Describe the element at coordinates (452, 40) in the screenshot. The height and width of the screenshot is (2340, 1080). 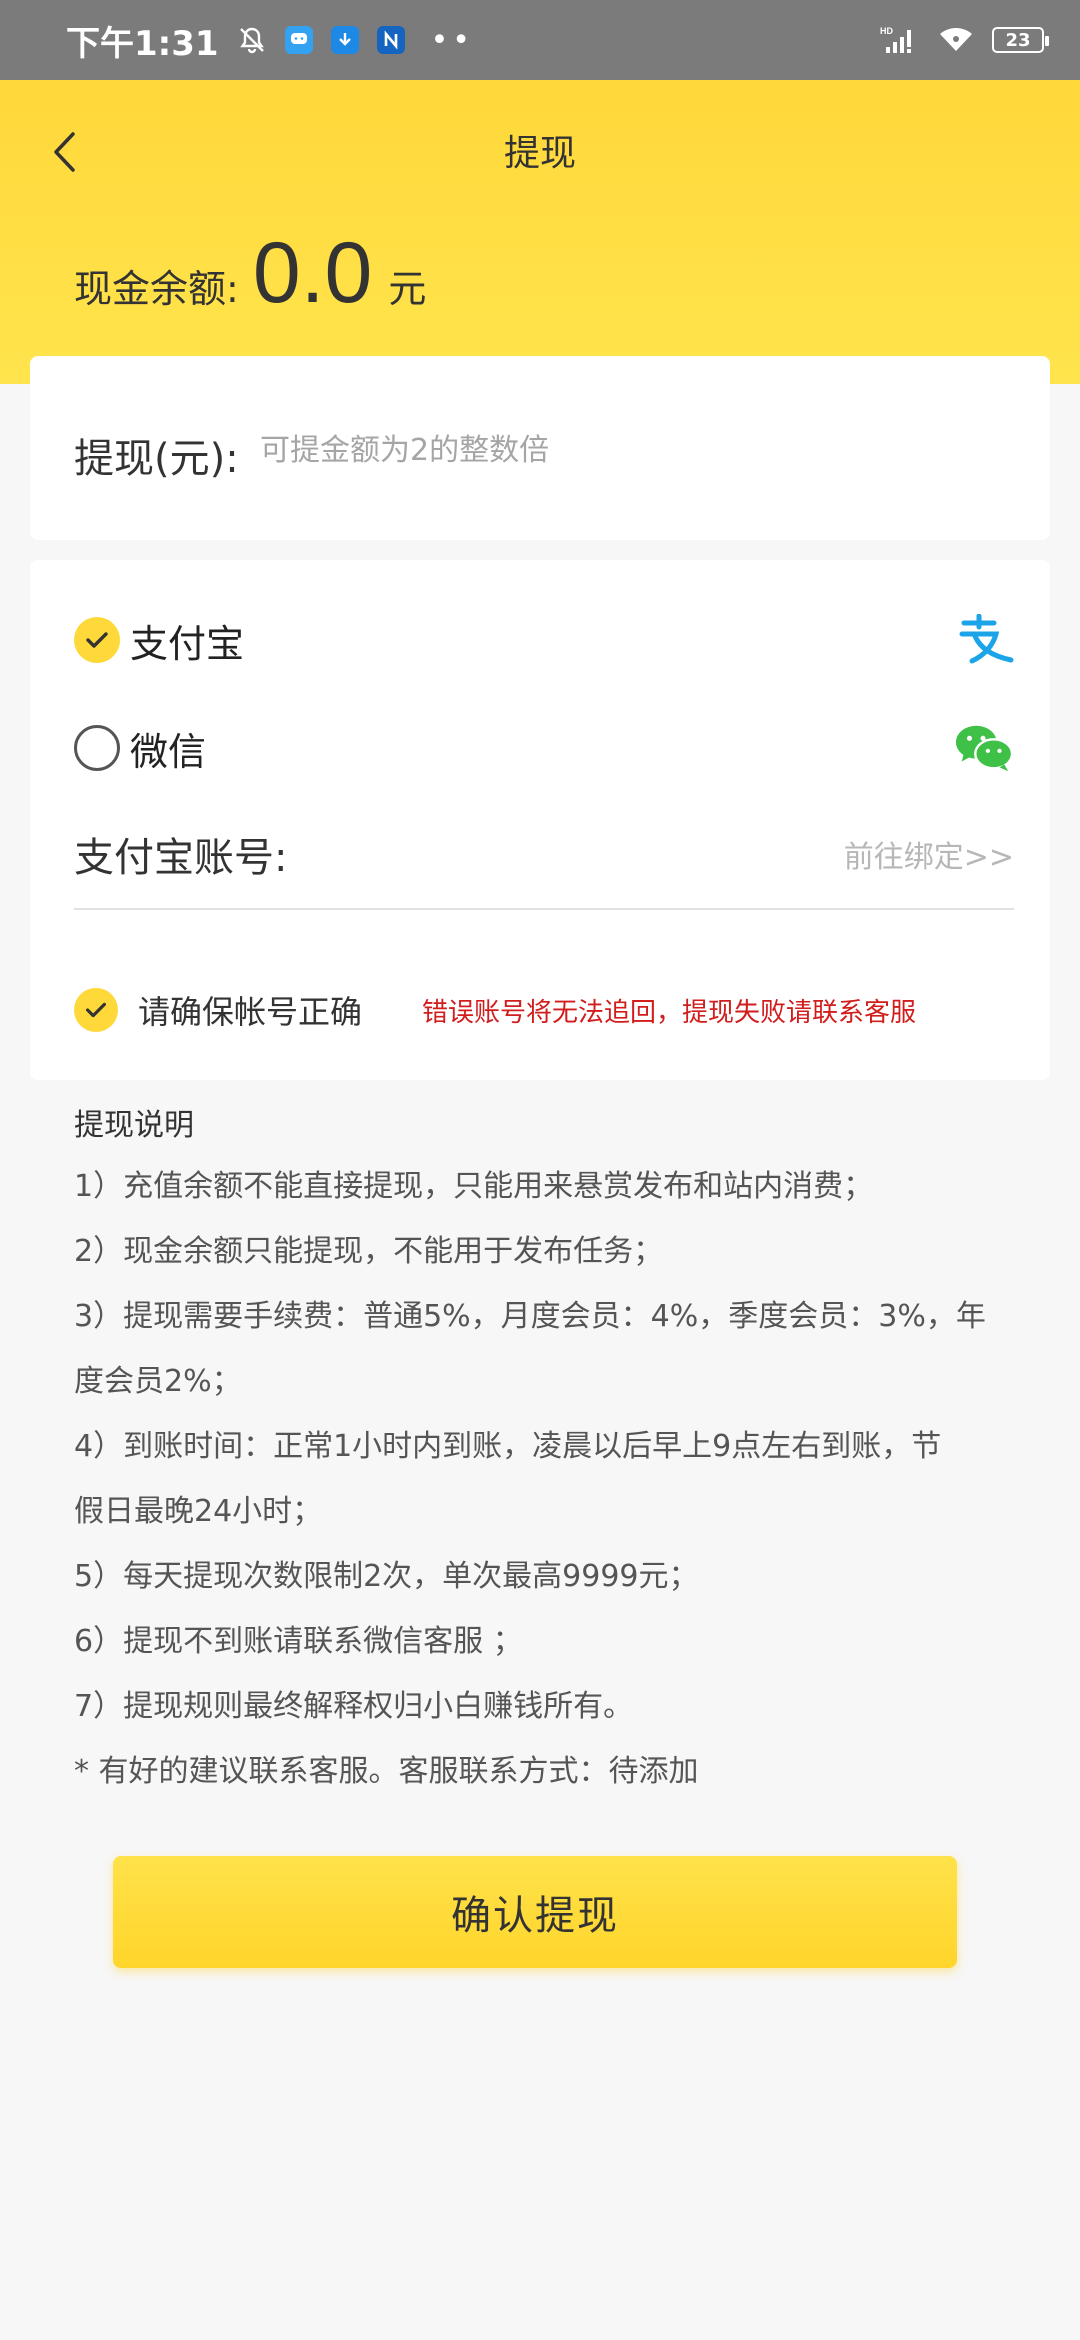
I see `more-notifications-icon: ••` at that location.